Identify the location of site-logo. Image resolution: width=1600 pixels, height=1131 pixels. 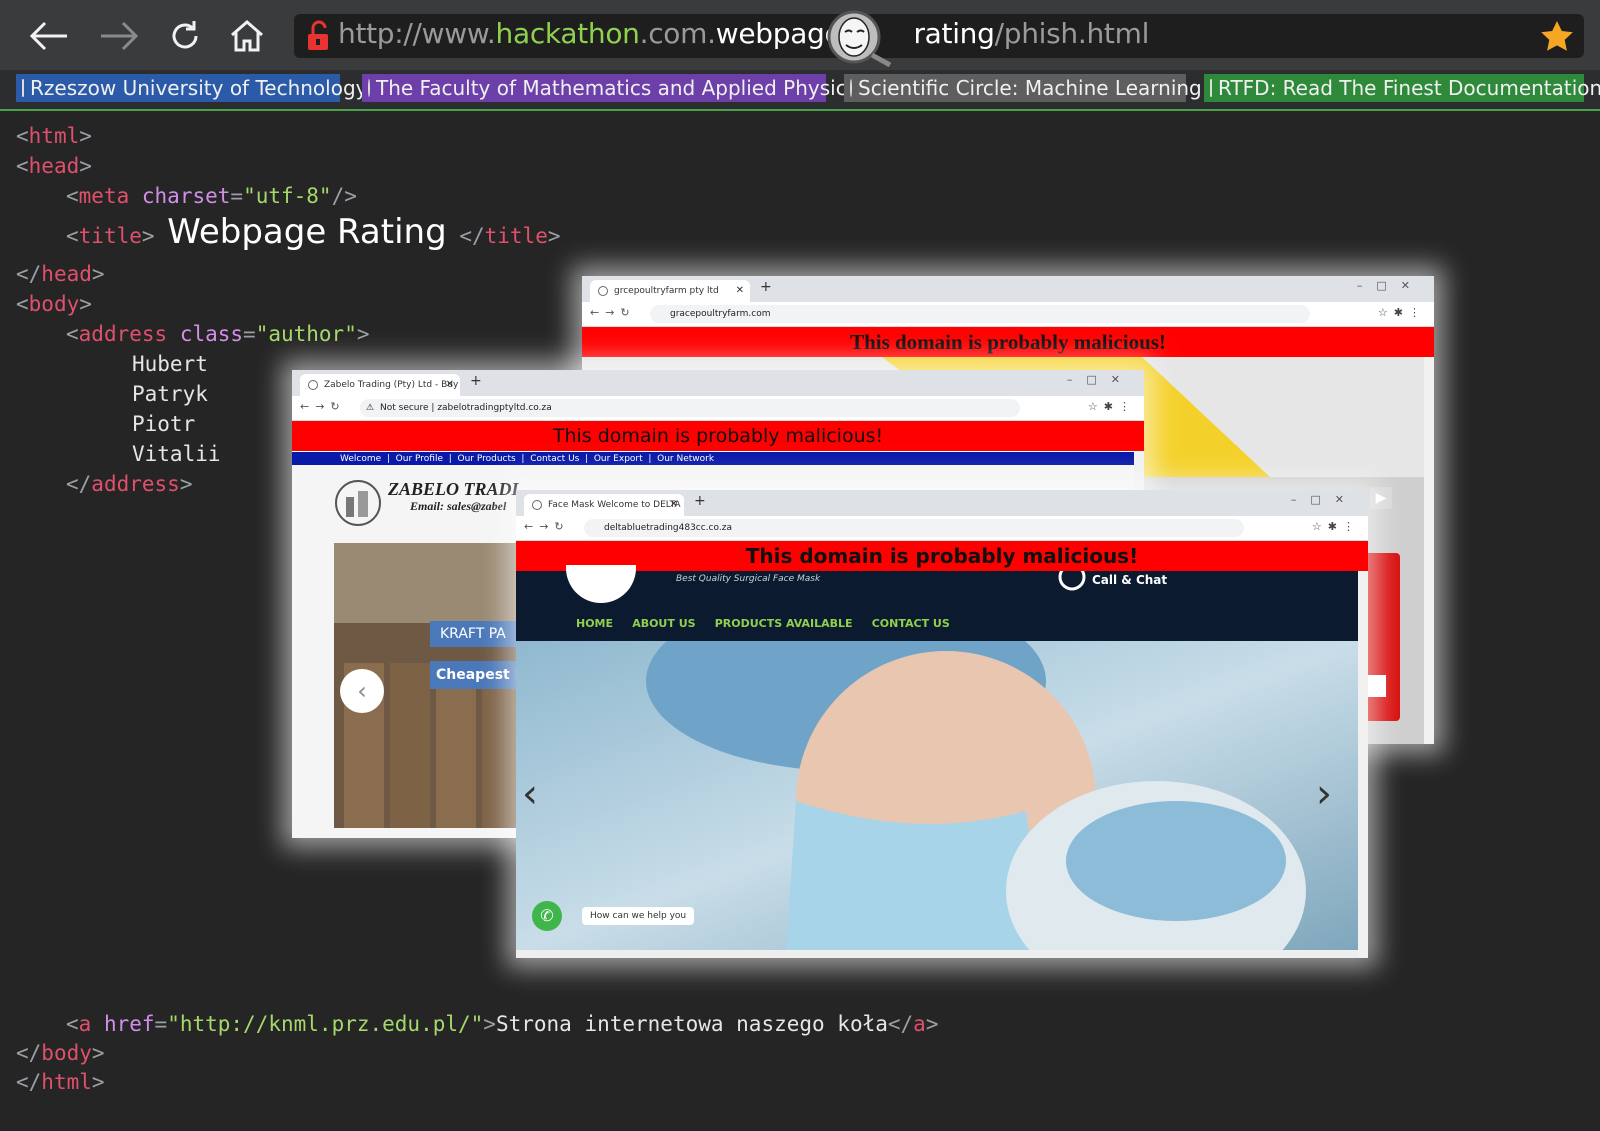
(601, 584).